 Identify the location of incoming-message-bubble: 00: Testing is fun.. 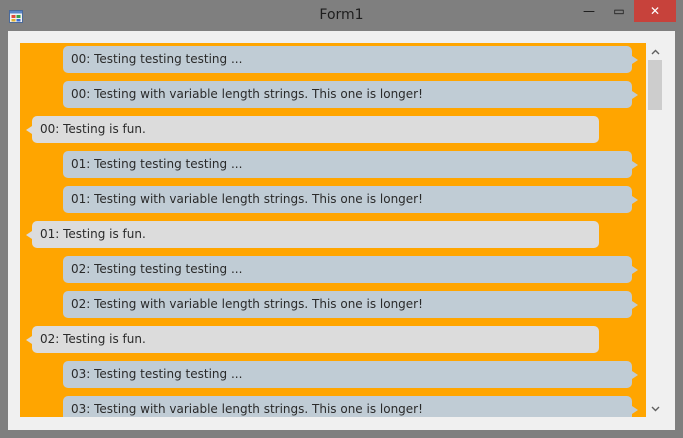
(312, 129).